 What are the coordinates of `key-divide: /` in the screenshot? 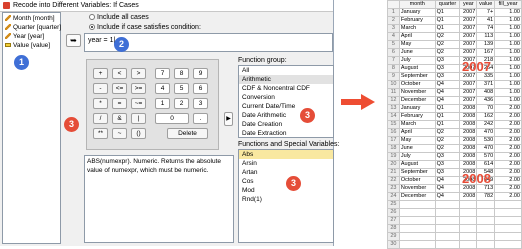 It's located at (100, 118).